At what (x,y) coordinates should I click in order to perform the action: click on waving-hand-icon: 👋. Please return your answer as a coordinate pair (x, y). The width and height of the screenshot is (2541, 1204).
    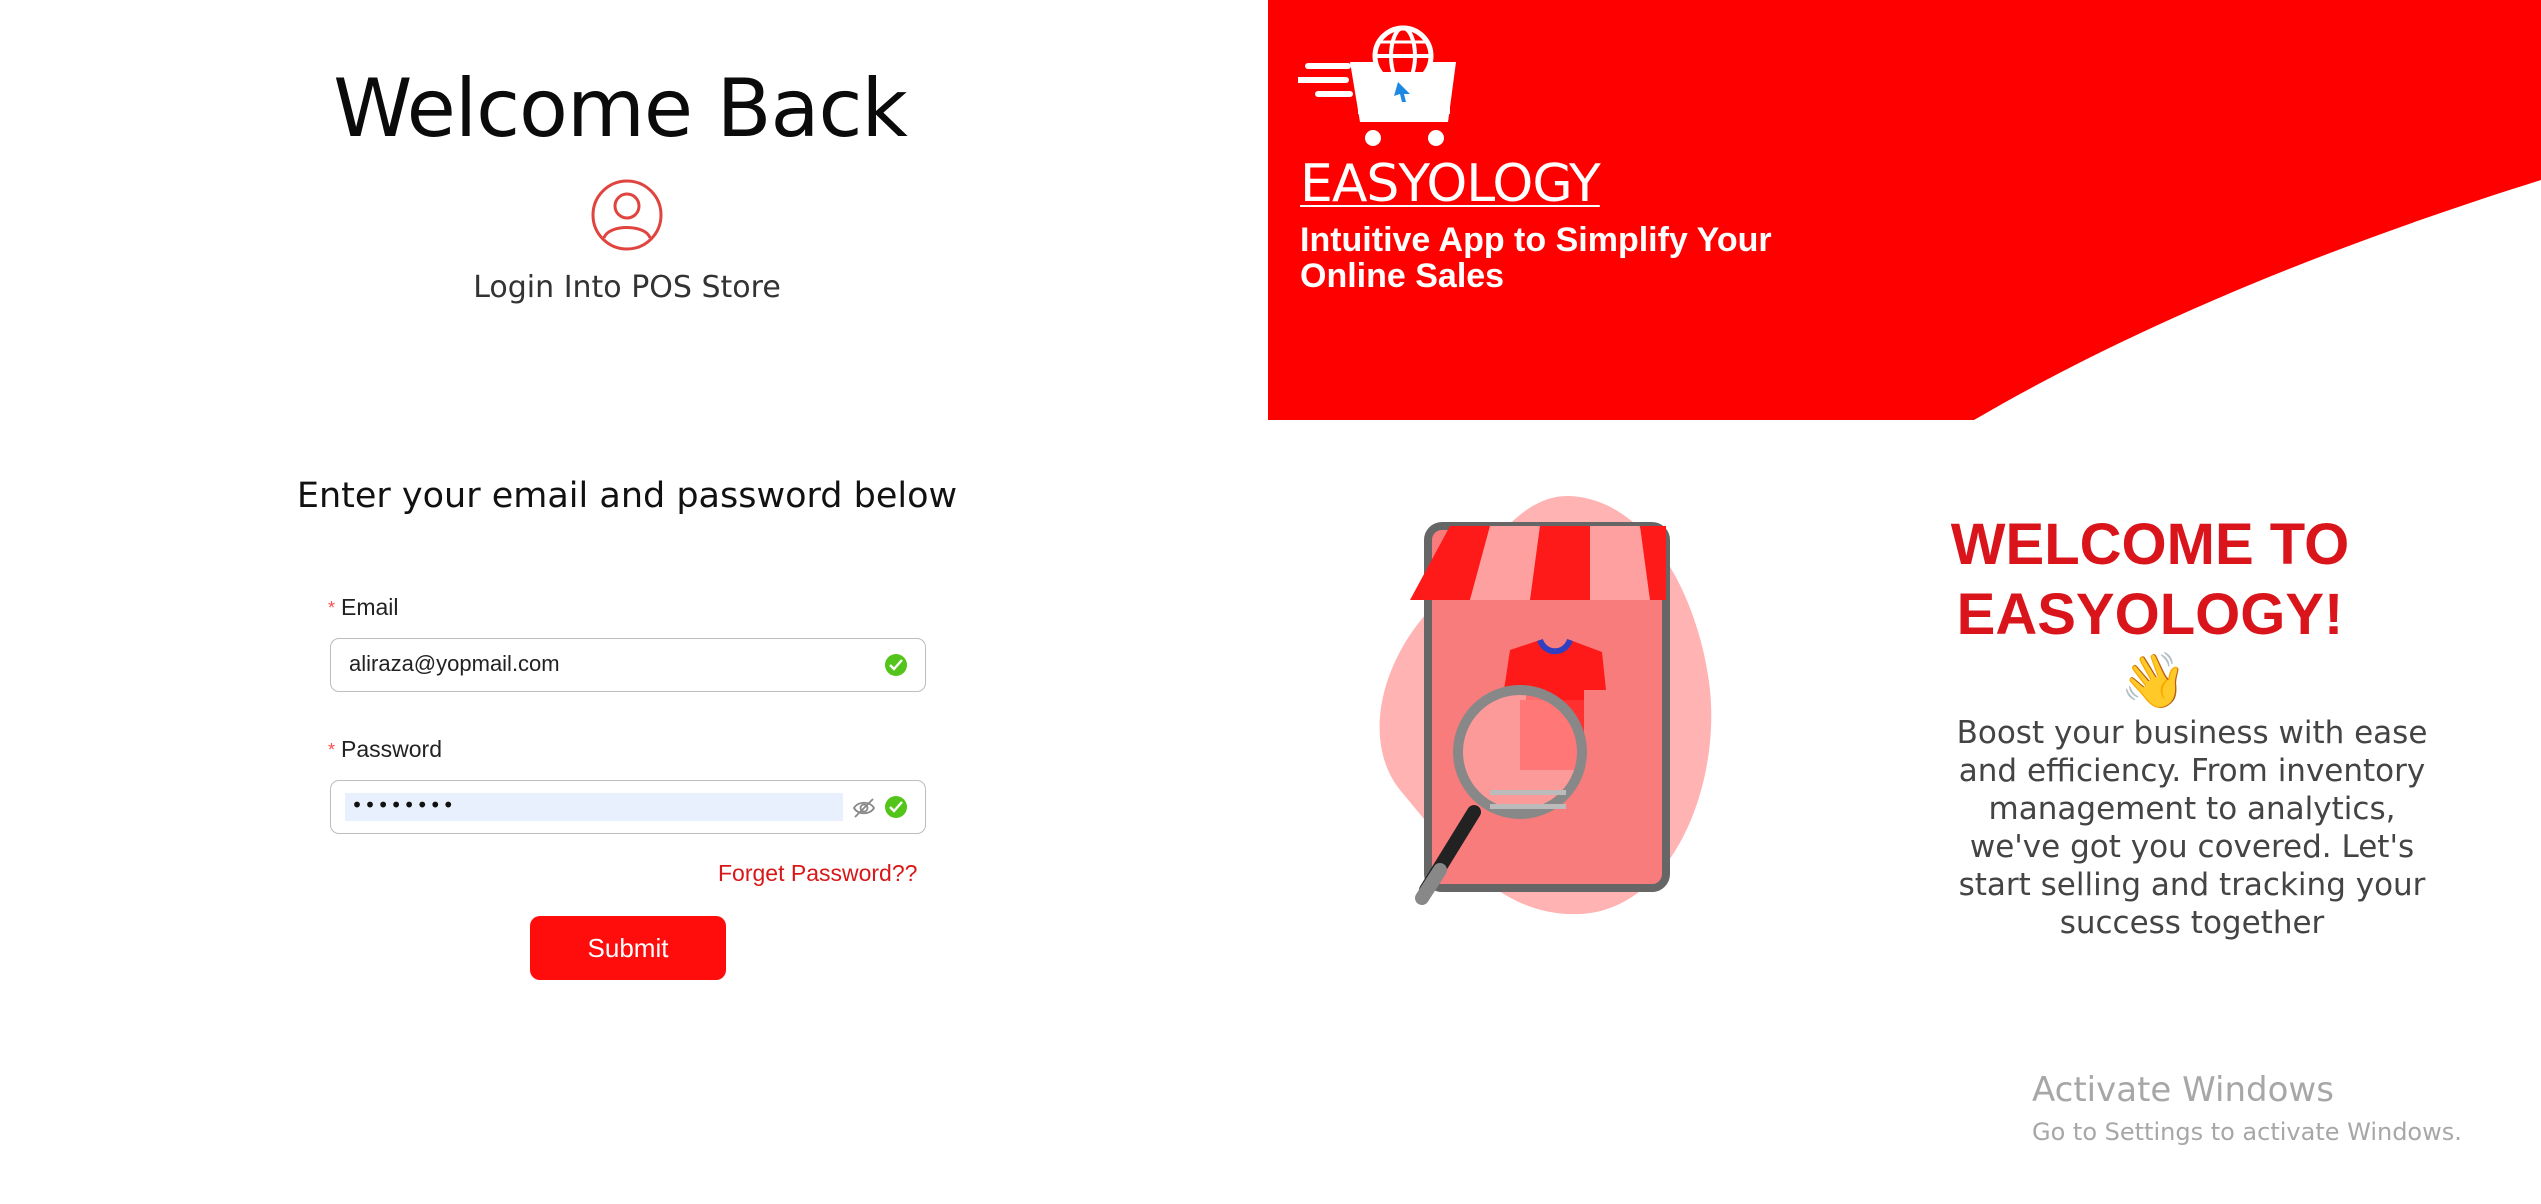
    Looking at the image, I should click on (2154, 681).